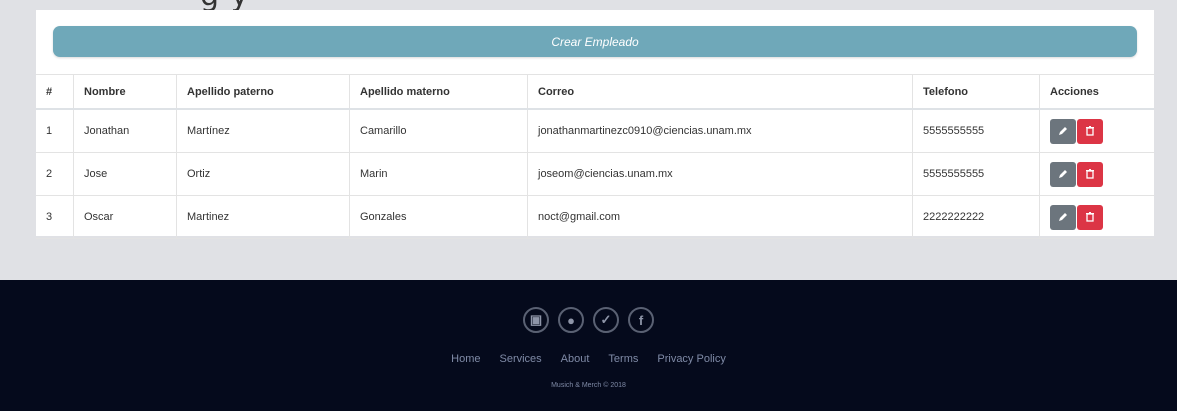 The width and height of the screenshot is (1177, 411). What do you see at coordinates (438, 92) in the screenshot?
I see `col-apellido-materno-header: Apellido materno` at bounding box center [438, 92].